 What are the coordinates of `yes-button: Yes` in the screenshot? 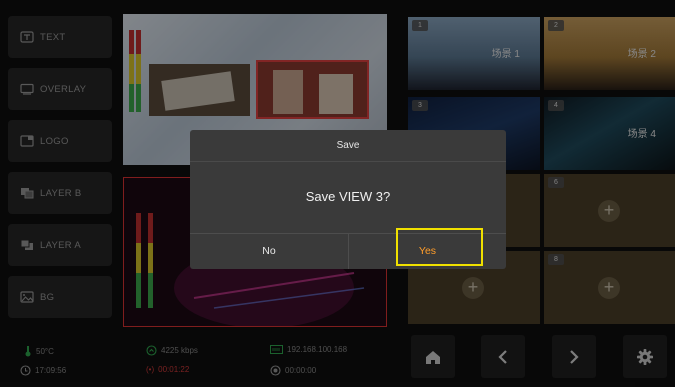 It's located at (427, 251).